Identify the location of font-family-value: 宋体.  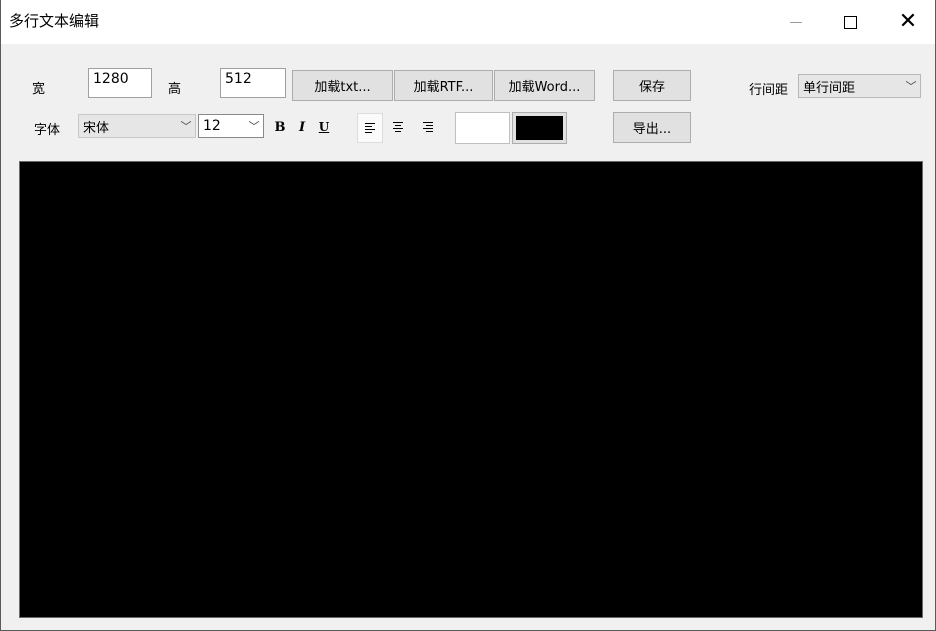
(96, 128).